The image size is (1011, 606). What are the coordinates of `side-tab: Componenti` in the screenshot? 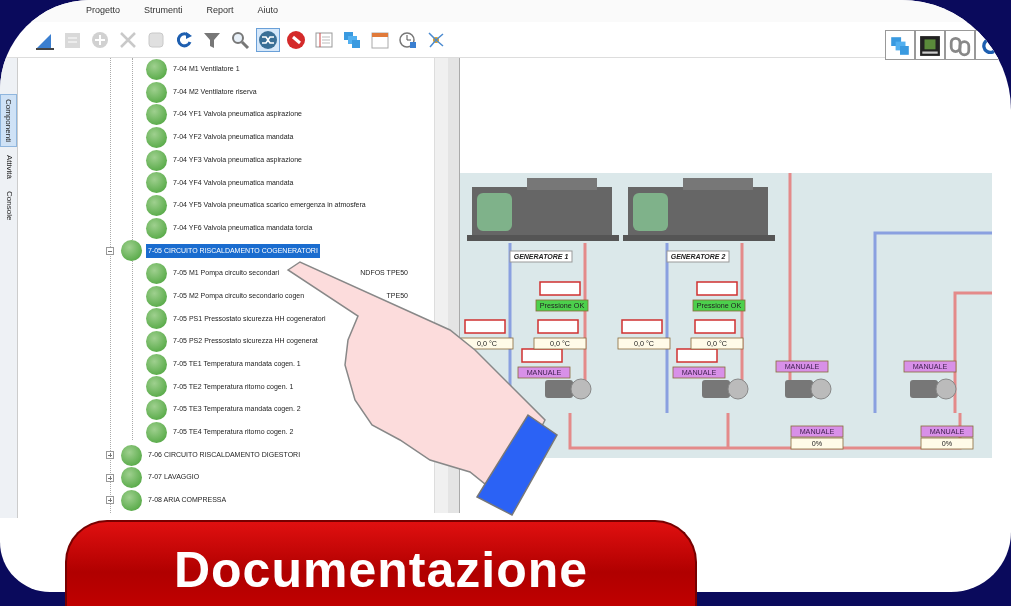 It's located at (8, 121).